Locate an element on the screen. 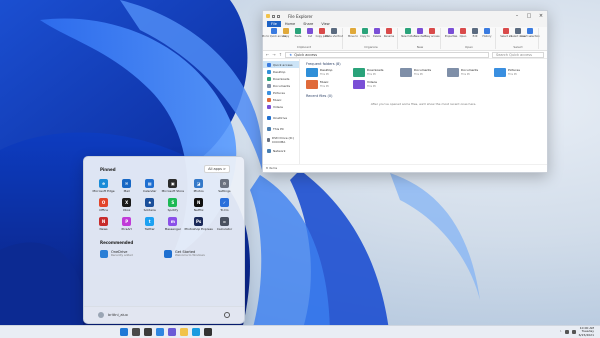 The image size is (600, 338). select-all-icon is located at coordinates (506, 31).